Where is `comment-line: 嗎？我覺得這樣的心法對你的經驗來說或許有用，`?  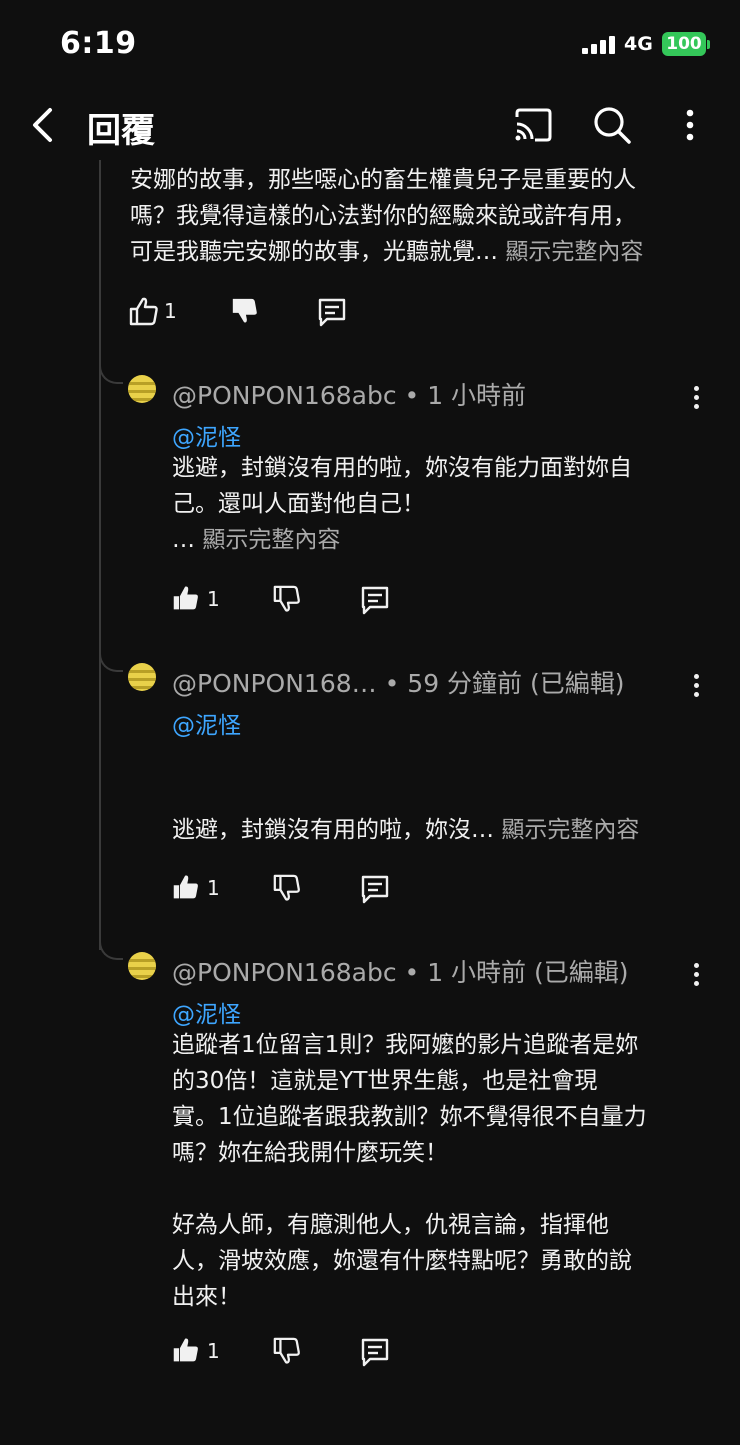
comment-line: 嗎？我覺得這樣的心法對你的經驗來說或許有用， is located at coordinates (383, 216).